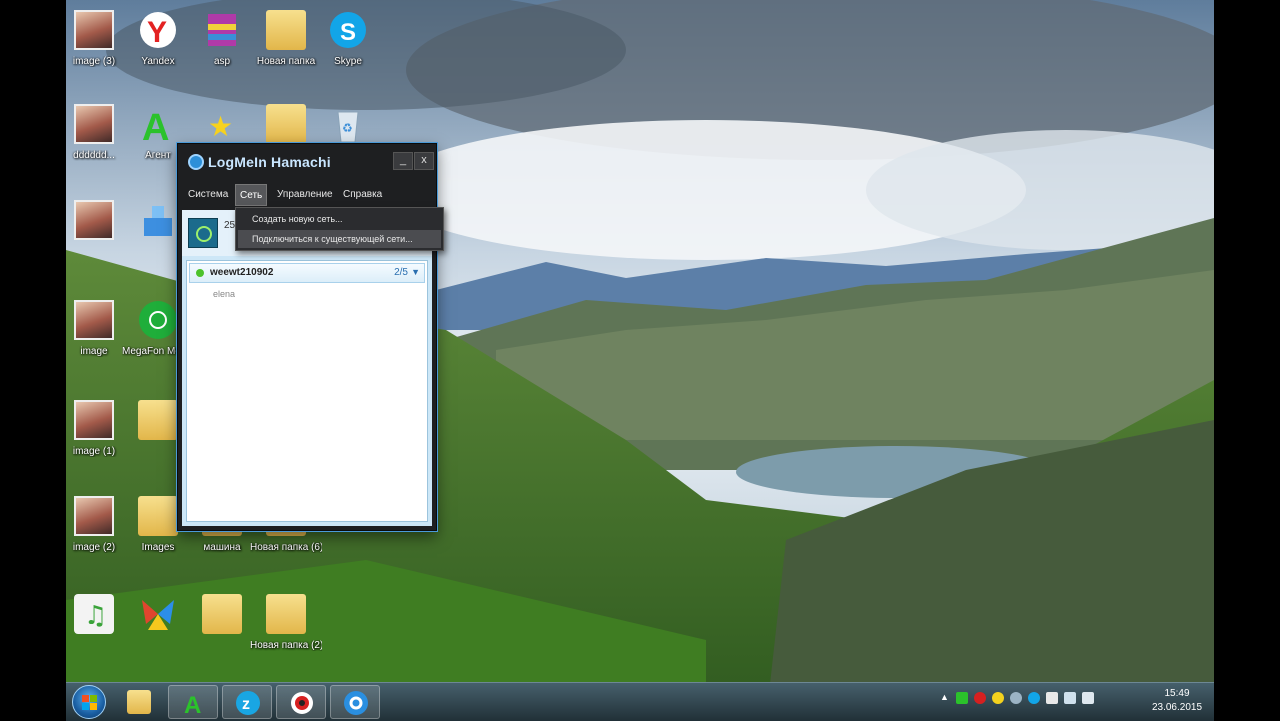 Image resolution: width=1280 pixels, height=721 pixels. What do you see at coordinates (158, 220) in the screenshot?
I see `shortcut-icon` at bounding box center [158, 220].